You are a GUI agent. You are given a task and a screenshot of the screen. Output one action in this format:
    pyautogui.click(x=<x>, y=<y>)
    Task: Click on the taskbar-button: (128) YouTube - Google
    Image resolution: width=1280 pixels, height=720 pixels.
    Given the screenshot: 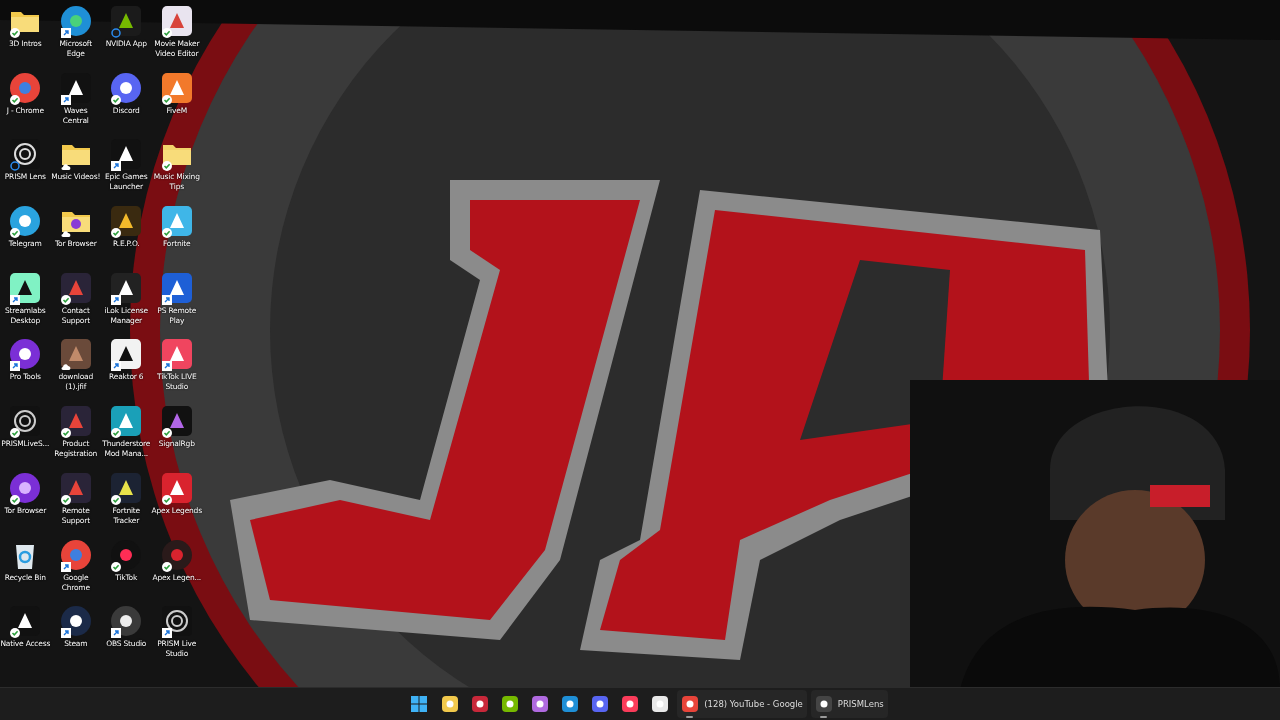 What is the action you would take?
    pyautogui.click(x=742, y=704)
    